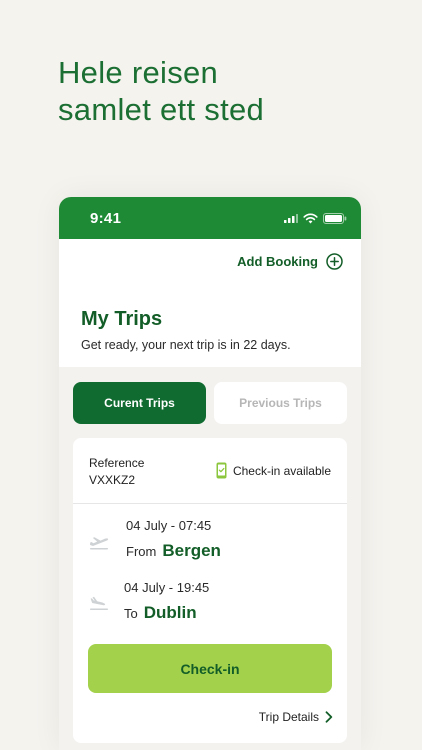 This screenshot has height=750, width=422. I want to click on phone-check-icon, so click(221, 470).